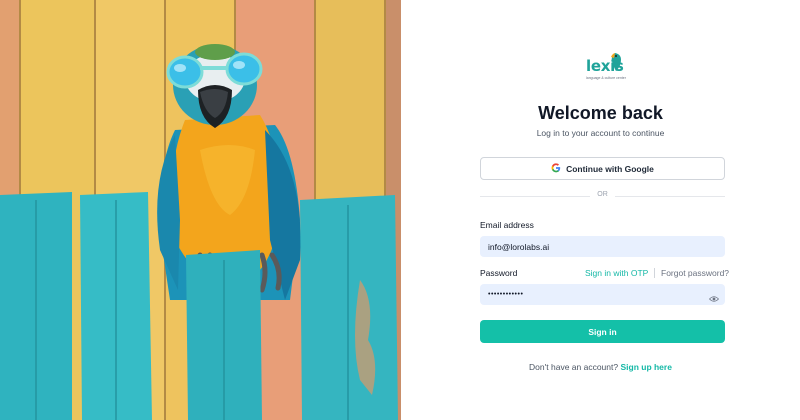 This screenshot has width=800, height=420. I want to click on email-field: info@lorolabs.ai, so click(602, 246).